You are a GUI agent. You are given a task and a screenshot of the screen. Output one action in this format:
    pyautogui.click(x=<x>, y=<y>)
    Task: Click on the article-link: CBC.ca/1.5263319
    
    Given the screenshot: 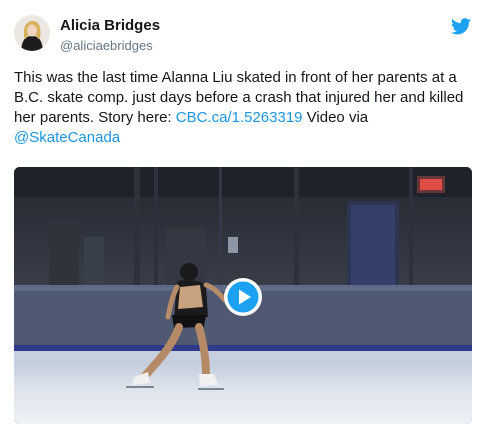 What is the action you would take?
    pyautogui.click(x=239, y=117)
    